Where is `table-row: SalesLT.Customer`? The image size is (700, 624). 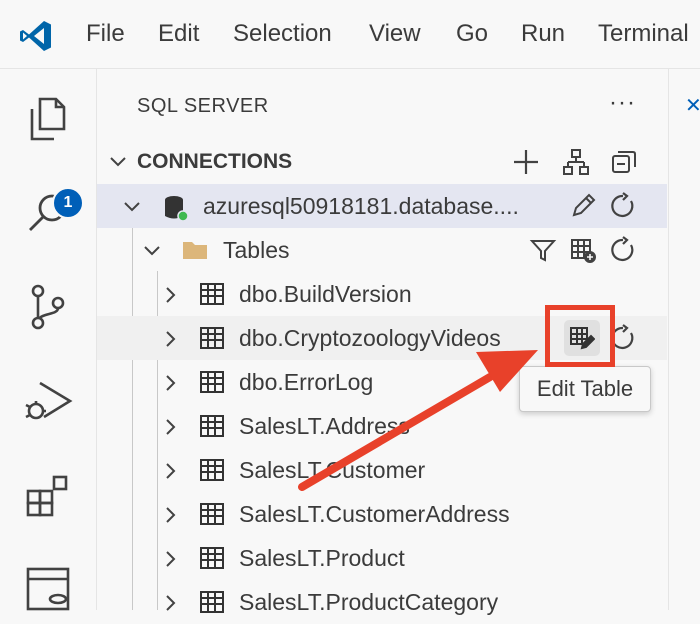 table-row: SalesLT.Customer is located at coordinates (382, 470).